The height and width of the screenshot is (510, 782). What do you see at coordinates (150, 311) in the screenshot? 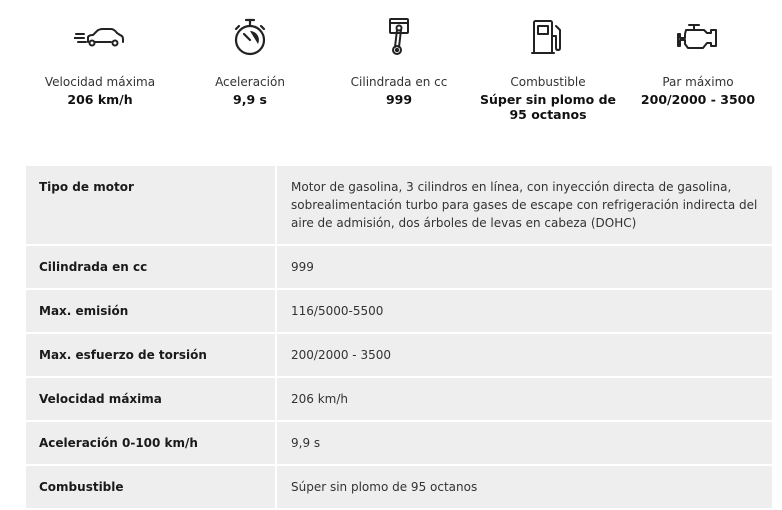
I see `spec-key: Max. emisión` at bounding box center [150, 311].